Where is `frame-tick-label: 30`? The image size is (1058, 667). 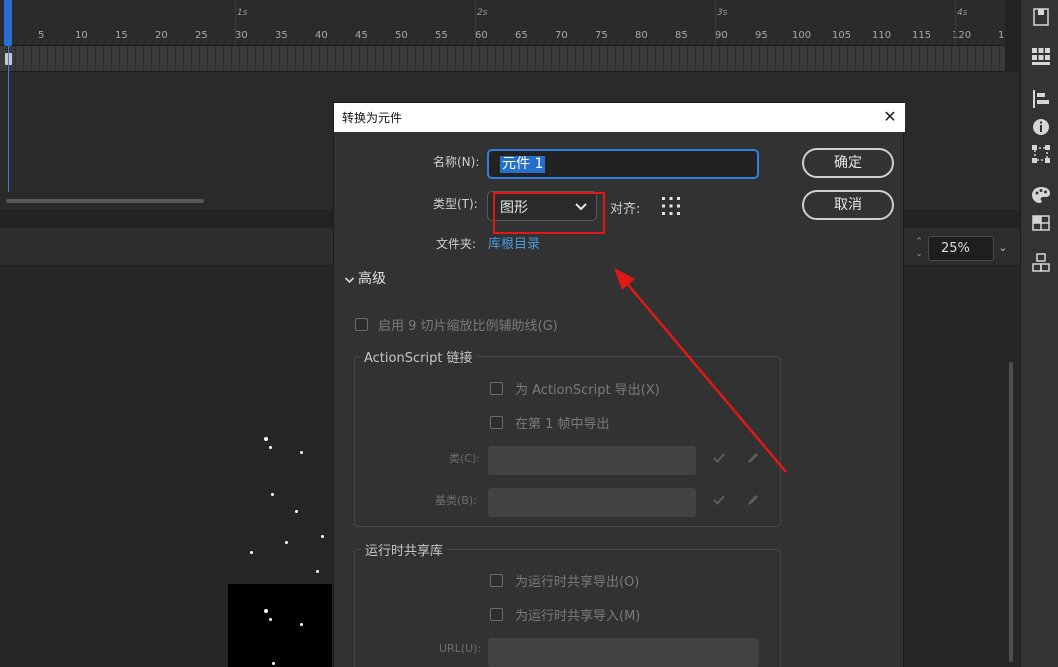
frame-tick-label: 30 is located at coordinates (241, 35).